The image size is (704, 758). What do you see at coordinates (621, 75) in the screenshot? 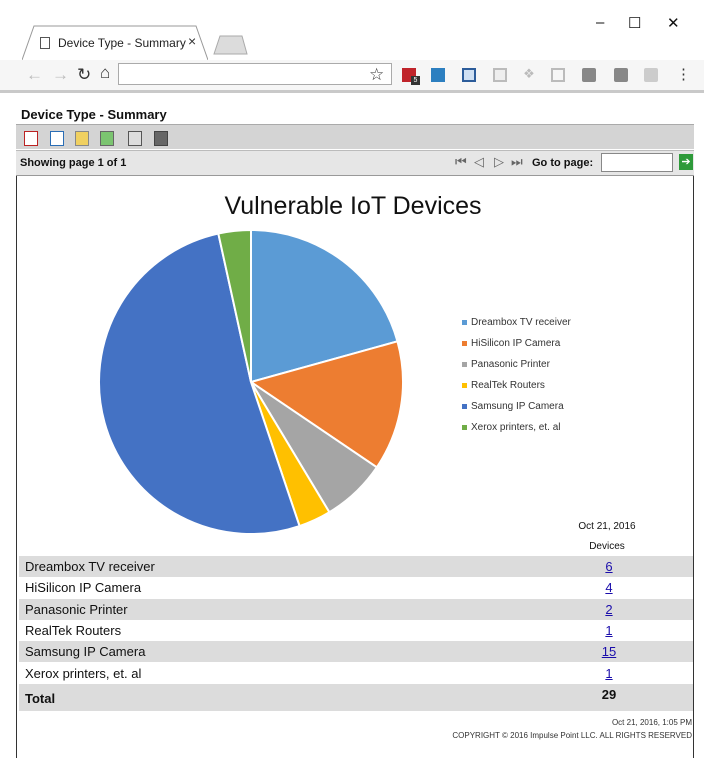
I see `extension-gray2-icon` at bounding box center [621, 75].